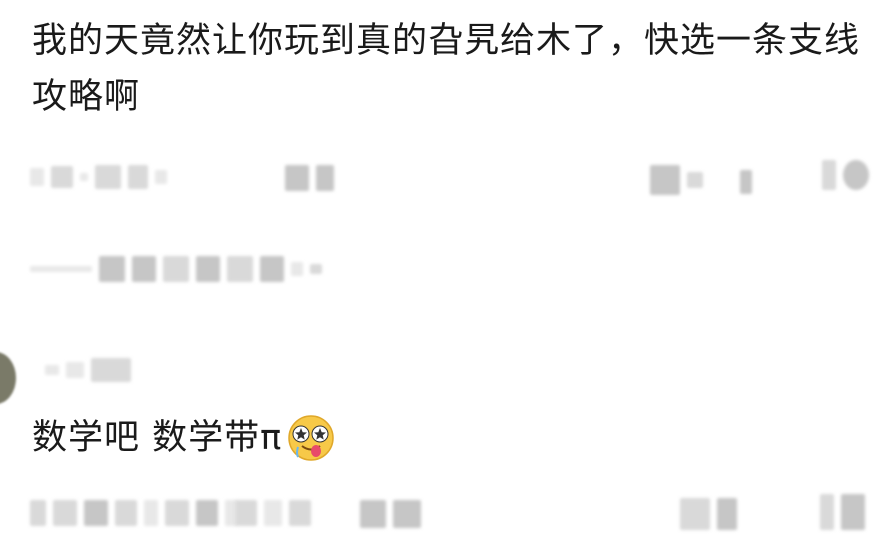 This screenshot has height=545, width=893. Describe the element at coordinates (176, 269) in the screenshot. I see `expand-replies-blurred` at that location.